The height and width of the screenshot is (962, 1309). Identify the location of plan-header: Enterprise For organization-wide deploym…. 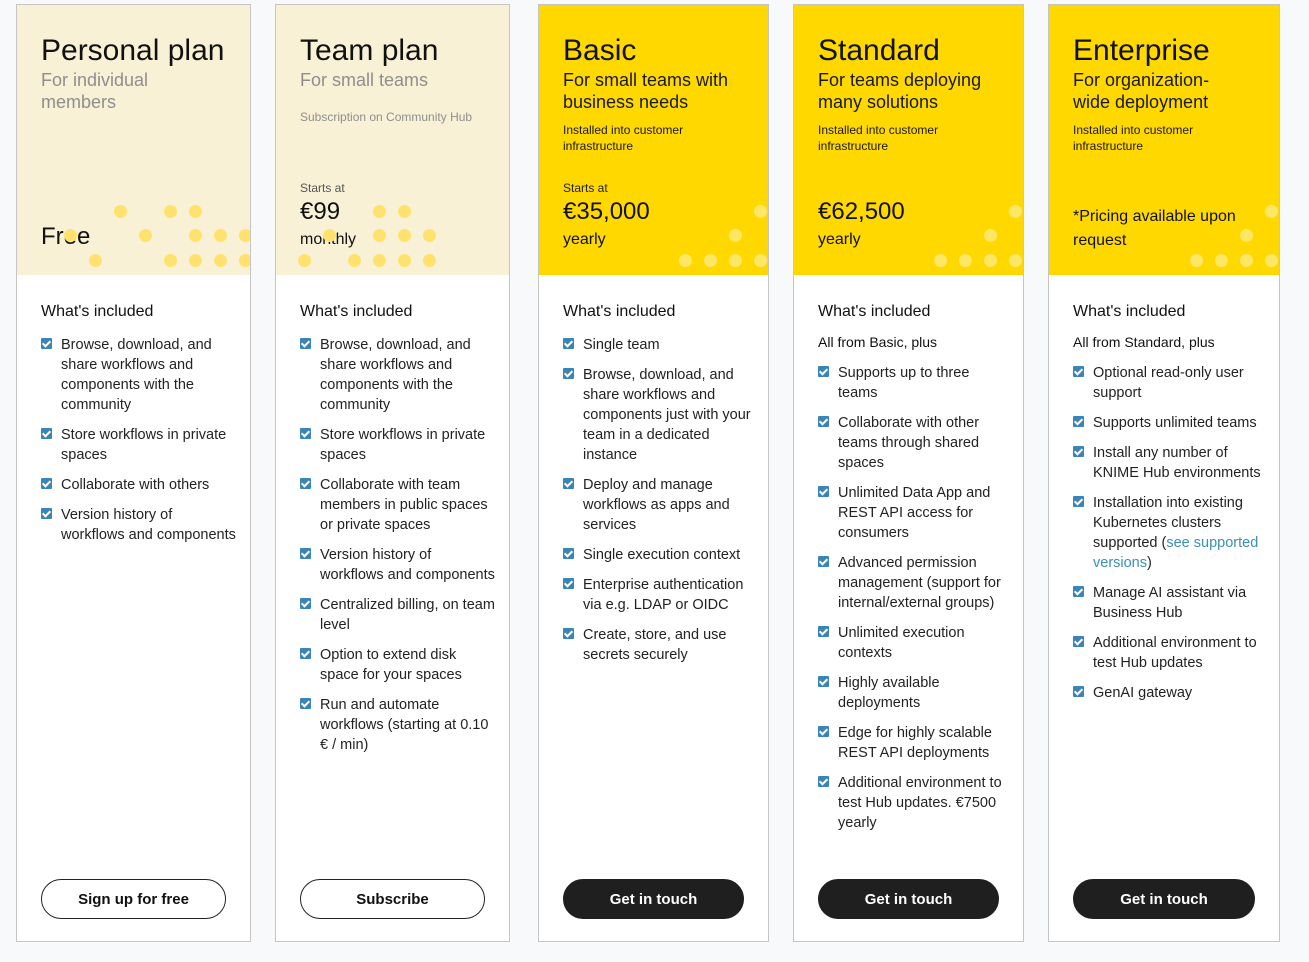
(1164, 140).